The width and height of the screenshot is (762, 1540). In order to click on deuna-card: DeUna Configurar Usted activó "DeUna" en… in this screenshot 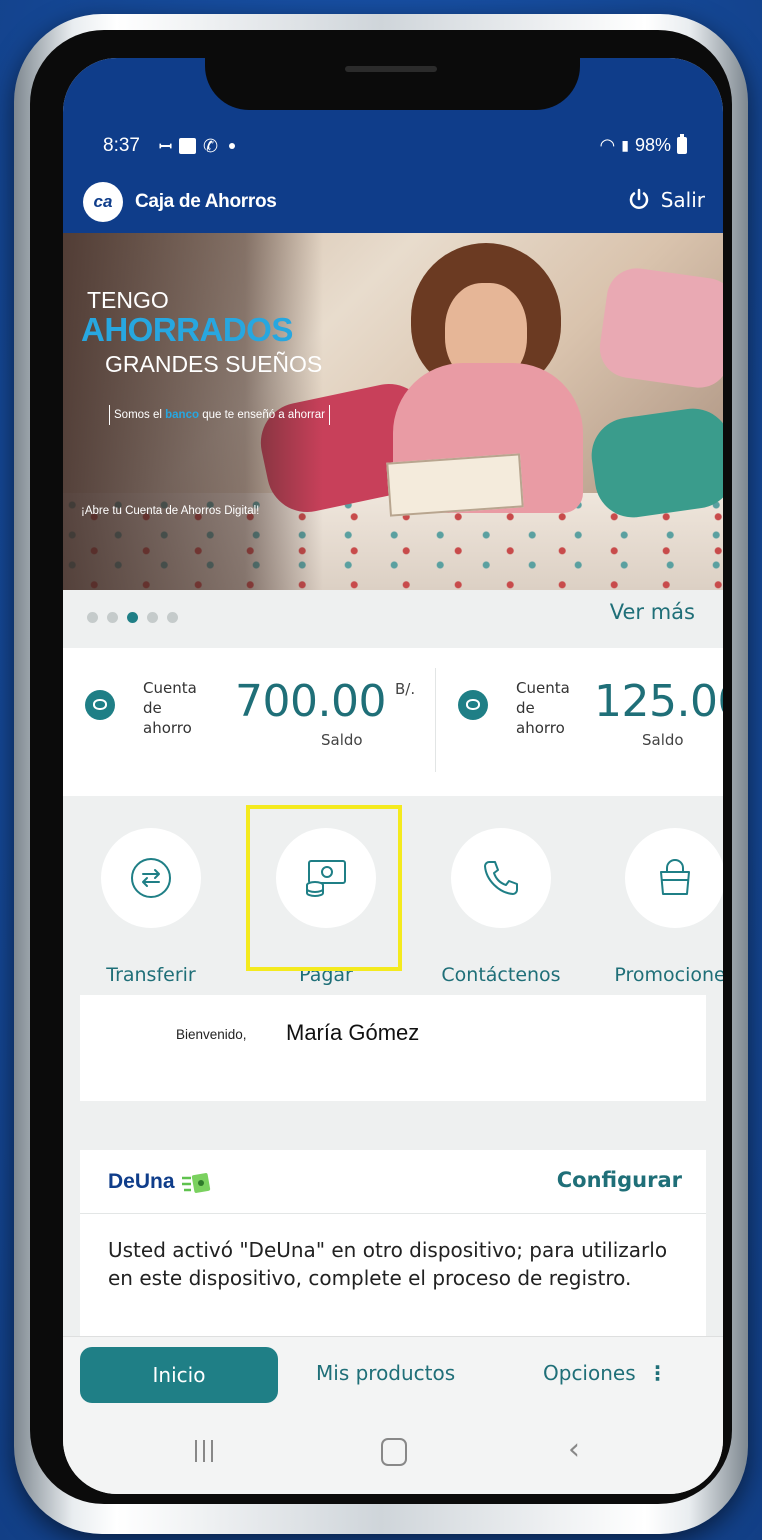, I will do `click(393, 1245)`.